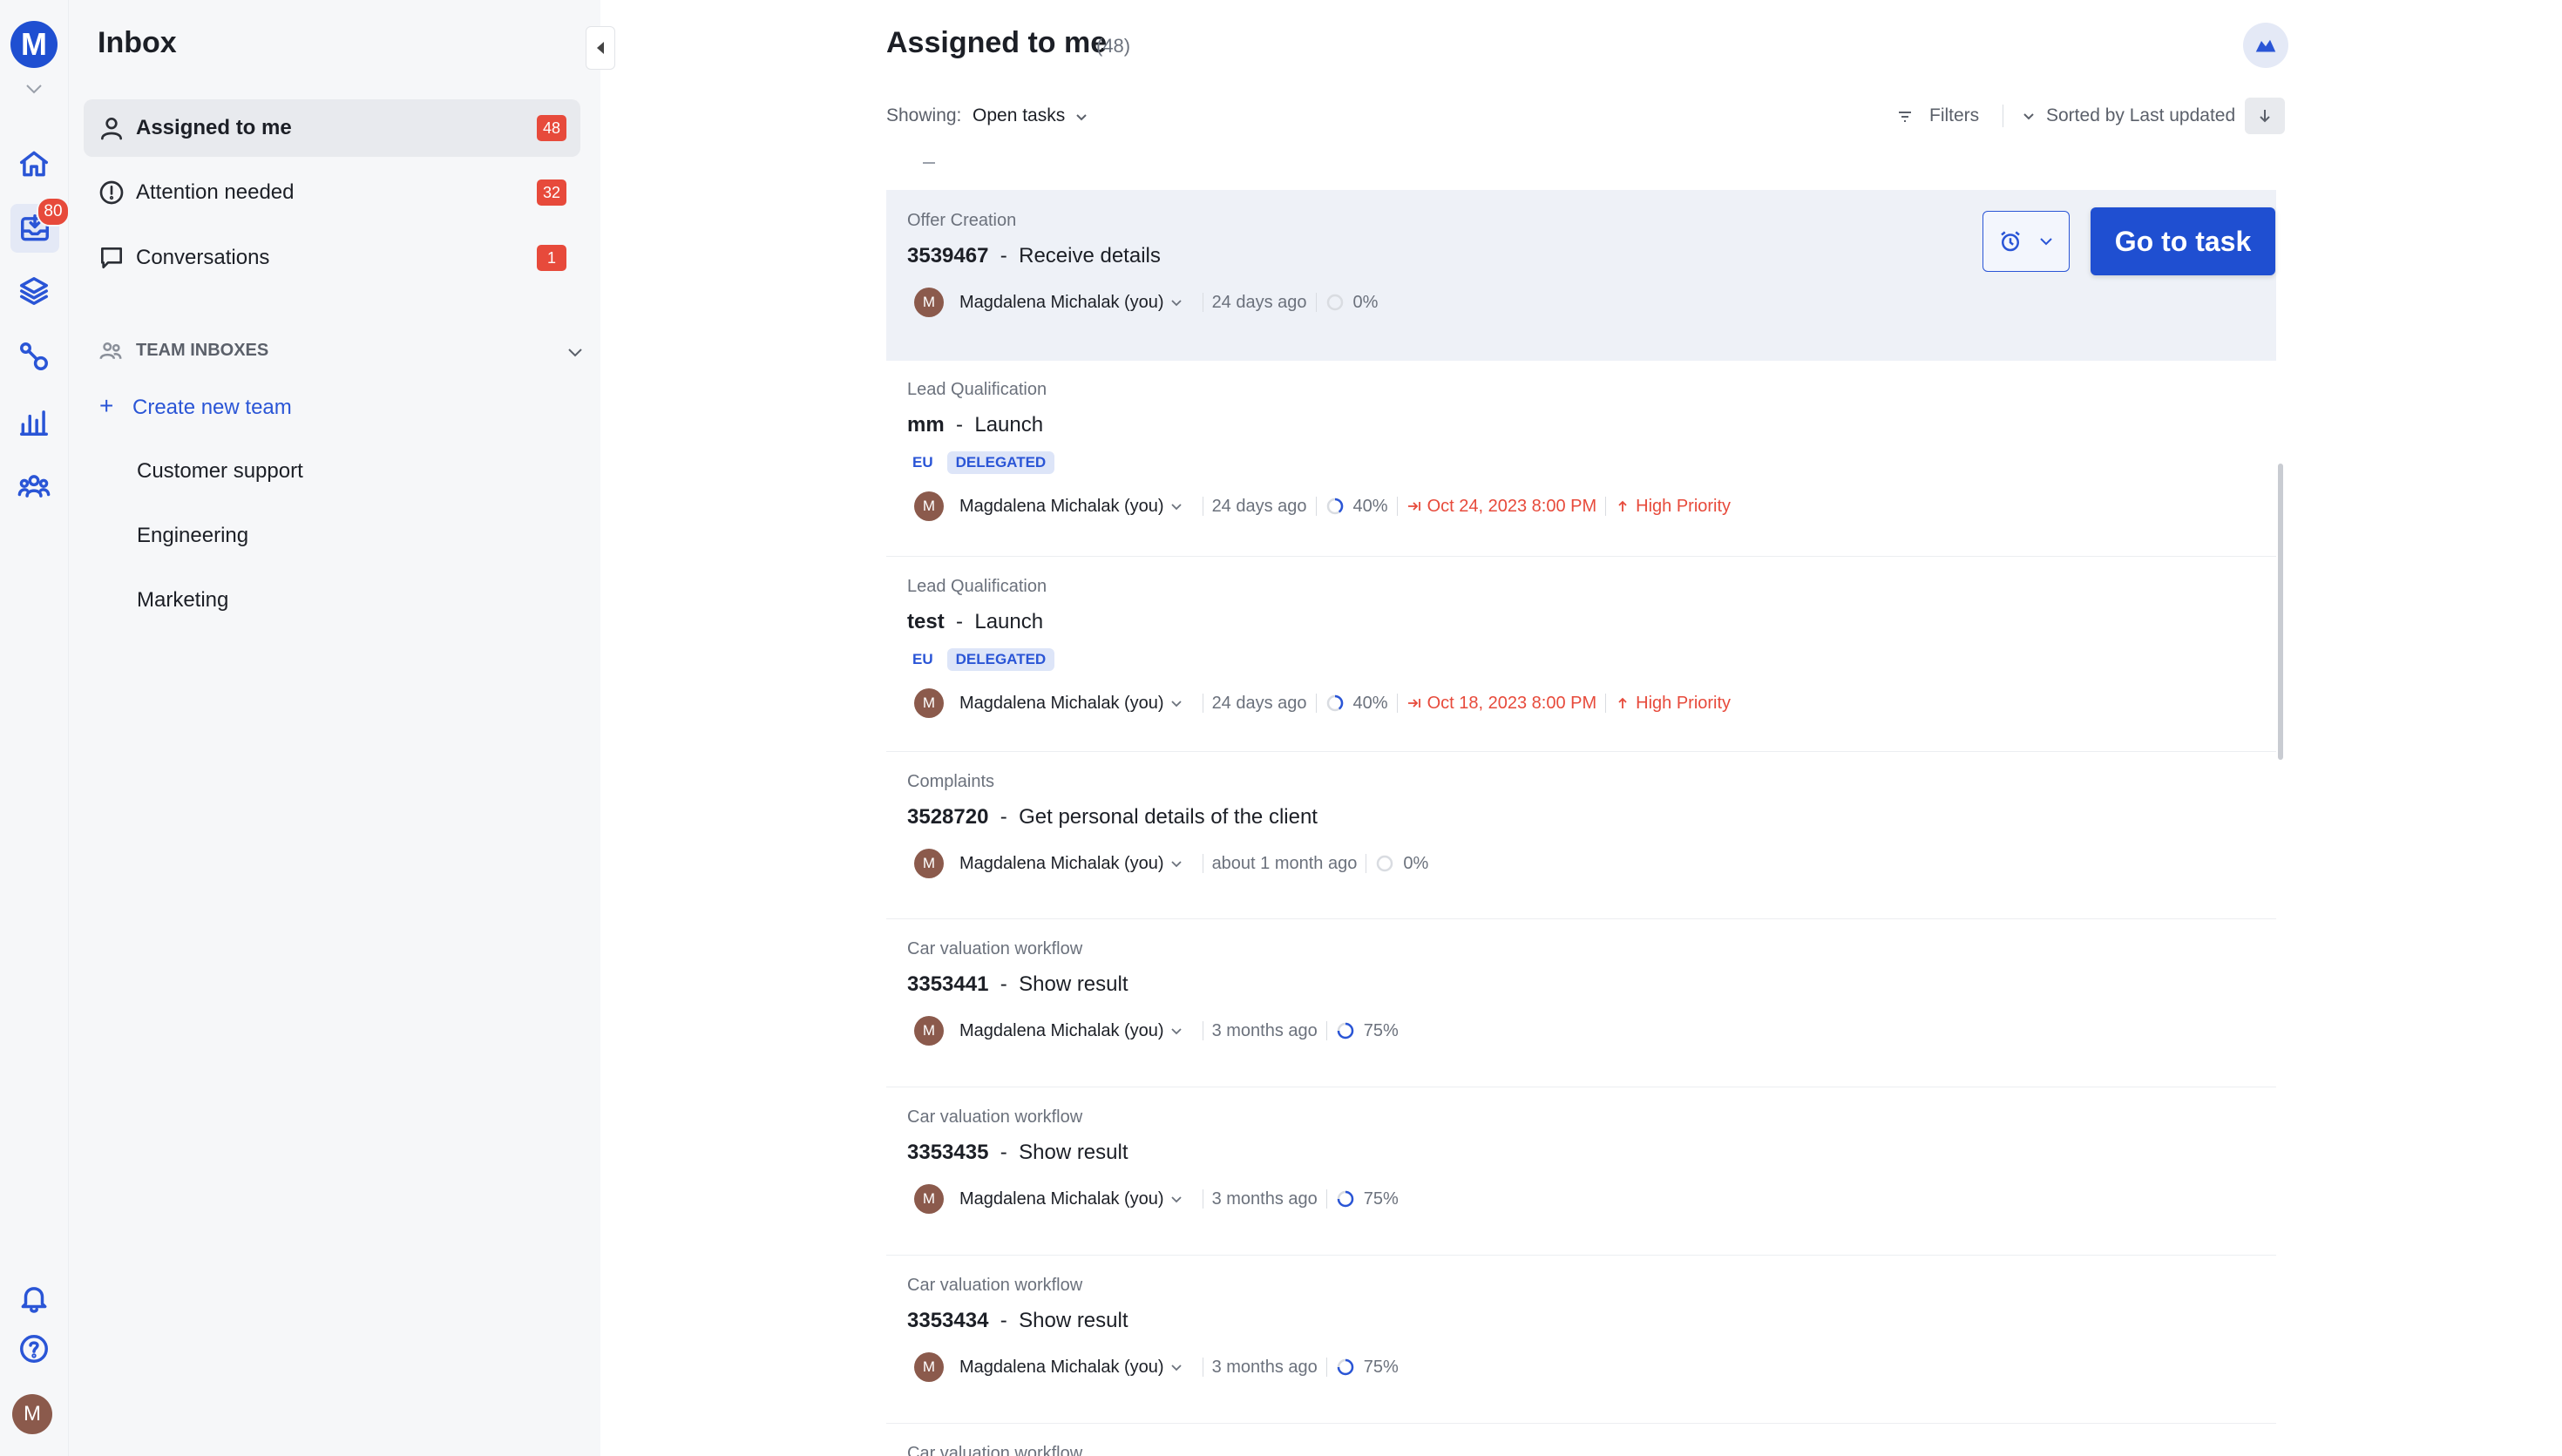 Image resolution: width=2562 pixels, height=1456 pixels. Describe the element at coordinates (2183, 241) in the screenshot. I see `go-to-task-button: Go to task` at that location.